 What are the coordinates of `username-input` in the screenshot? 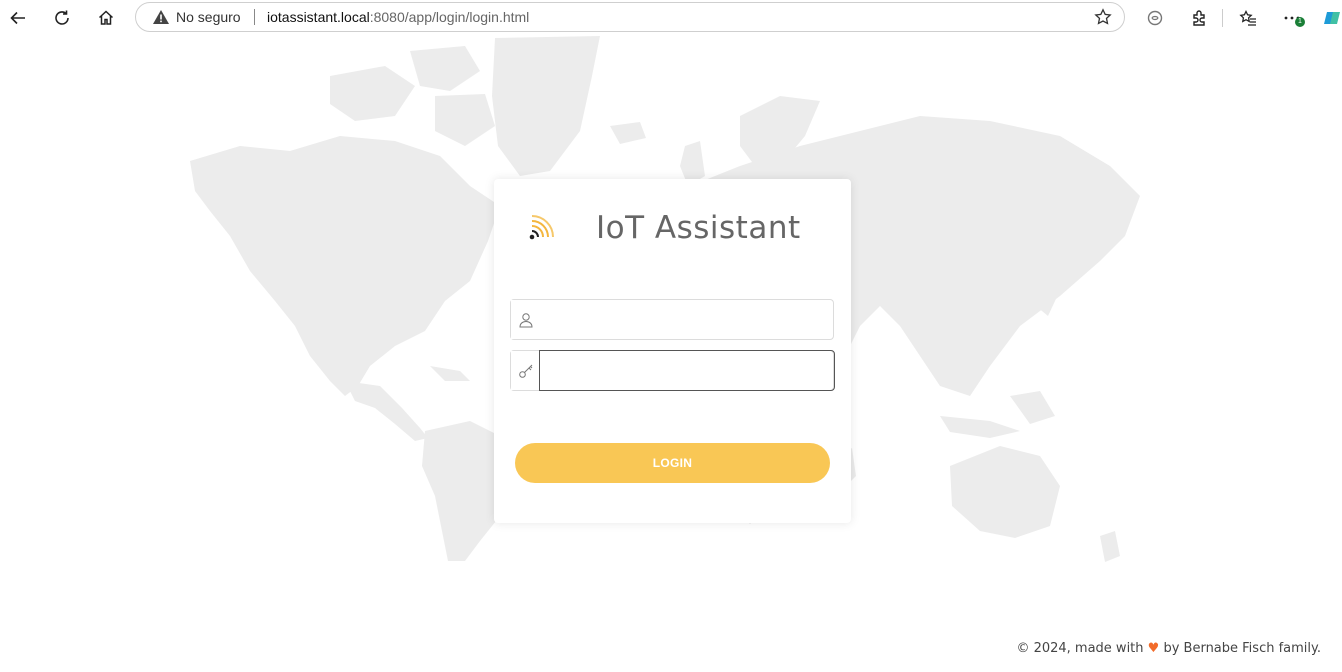 It's located at (687, 319).